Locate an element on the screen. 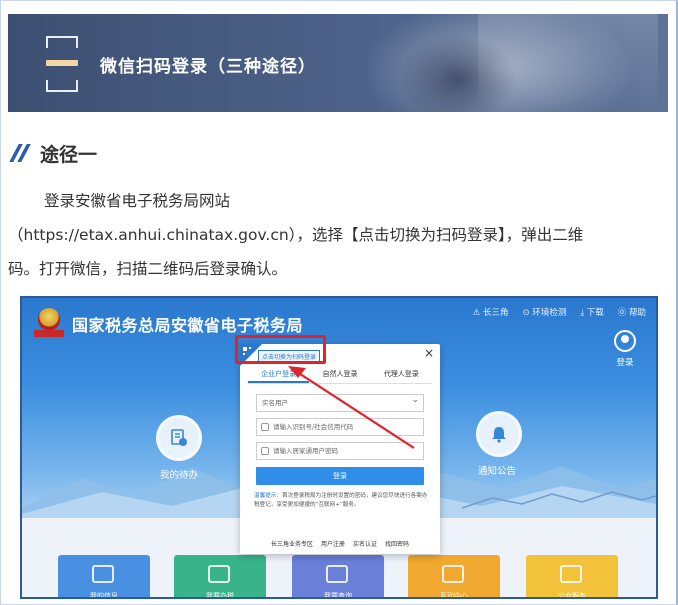 This screenshot has width=678, height=605. banner-title: 微信扫码登录（三种途径） is located at coordinates (208, 67).